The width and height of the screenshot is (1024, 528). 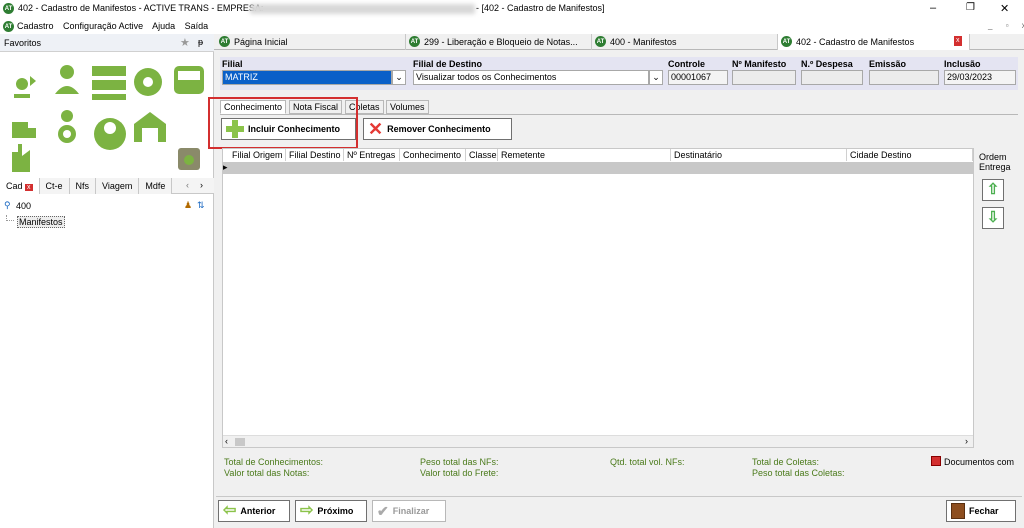 I want to click on col-classe: Classe, so click(x=482, y=155).